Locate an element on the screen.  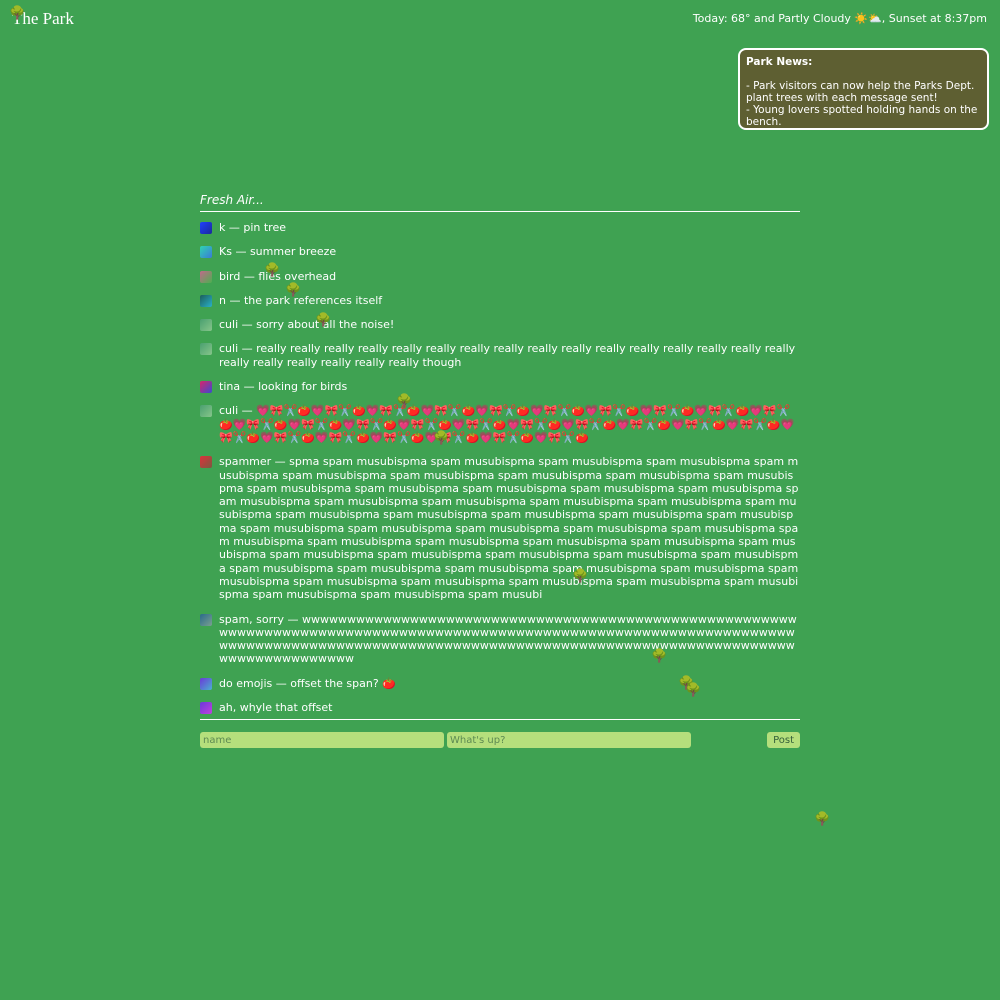
message-item: culi — sorry about all the noise! is located at coordinates (500, 325).